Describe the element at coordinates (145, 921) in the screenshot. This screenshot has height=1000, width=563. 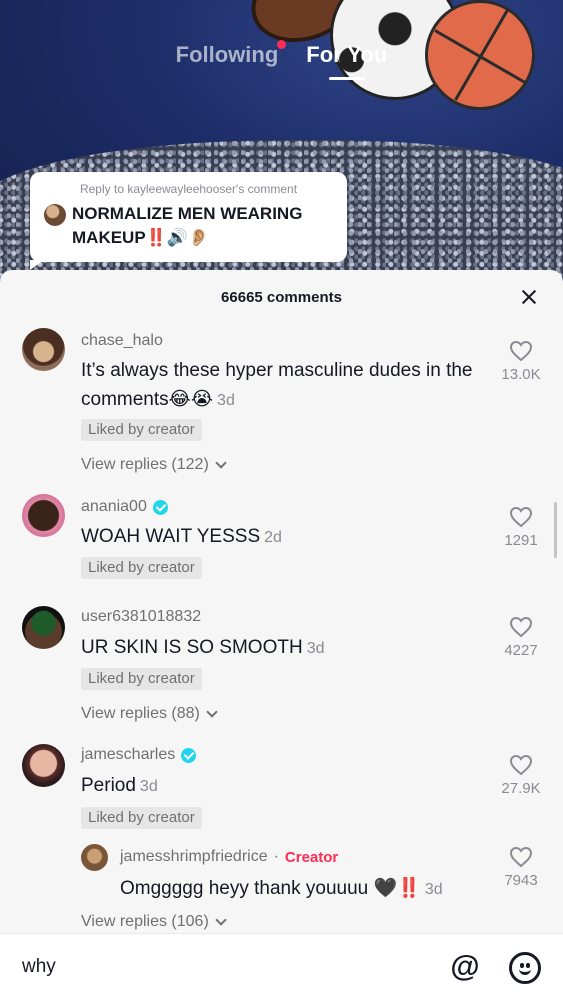
I see `view-replies-label: View replies (106)` at that location.